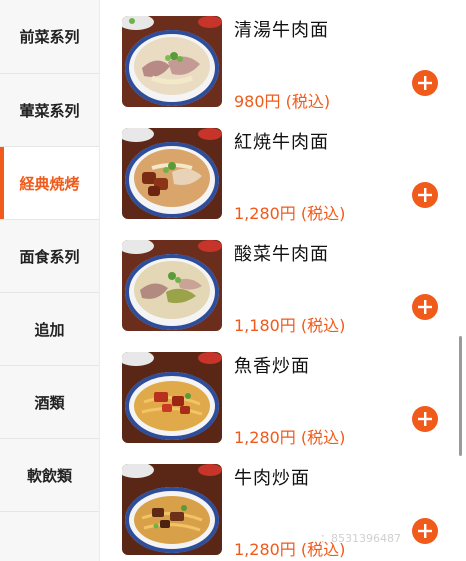  What do you see at coordinates (272, 366) in the screenshot?
I see `menu-item-name: 魚香炒面` at bounding box center [272, 366].